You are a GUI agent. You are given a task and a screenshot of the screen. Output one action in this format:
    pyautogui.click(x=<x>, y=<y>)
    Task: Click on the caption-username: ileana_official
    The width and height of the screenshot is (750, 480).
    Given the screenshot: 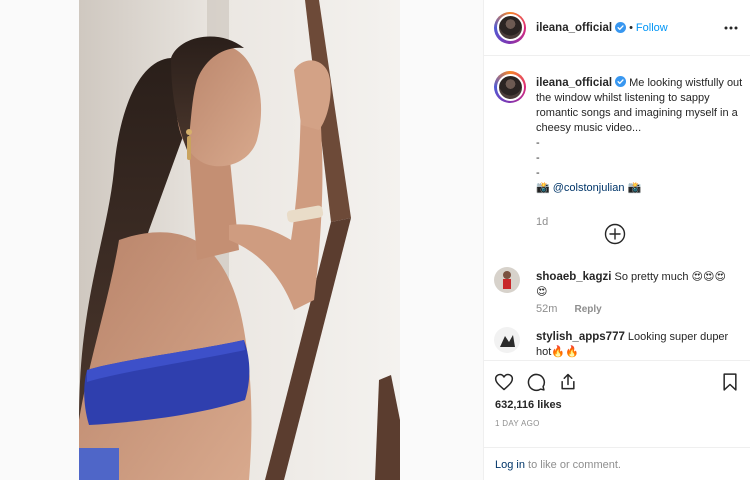 What is the action you would take?
    pyautogui.click(x=574, y=83)
    